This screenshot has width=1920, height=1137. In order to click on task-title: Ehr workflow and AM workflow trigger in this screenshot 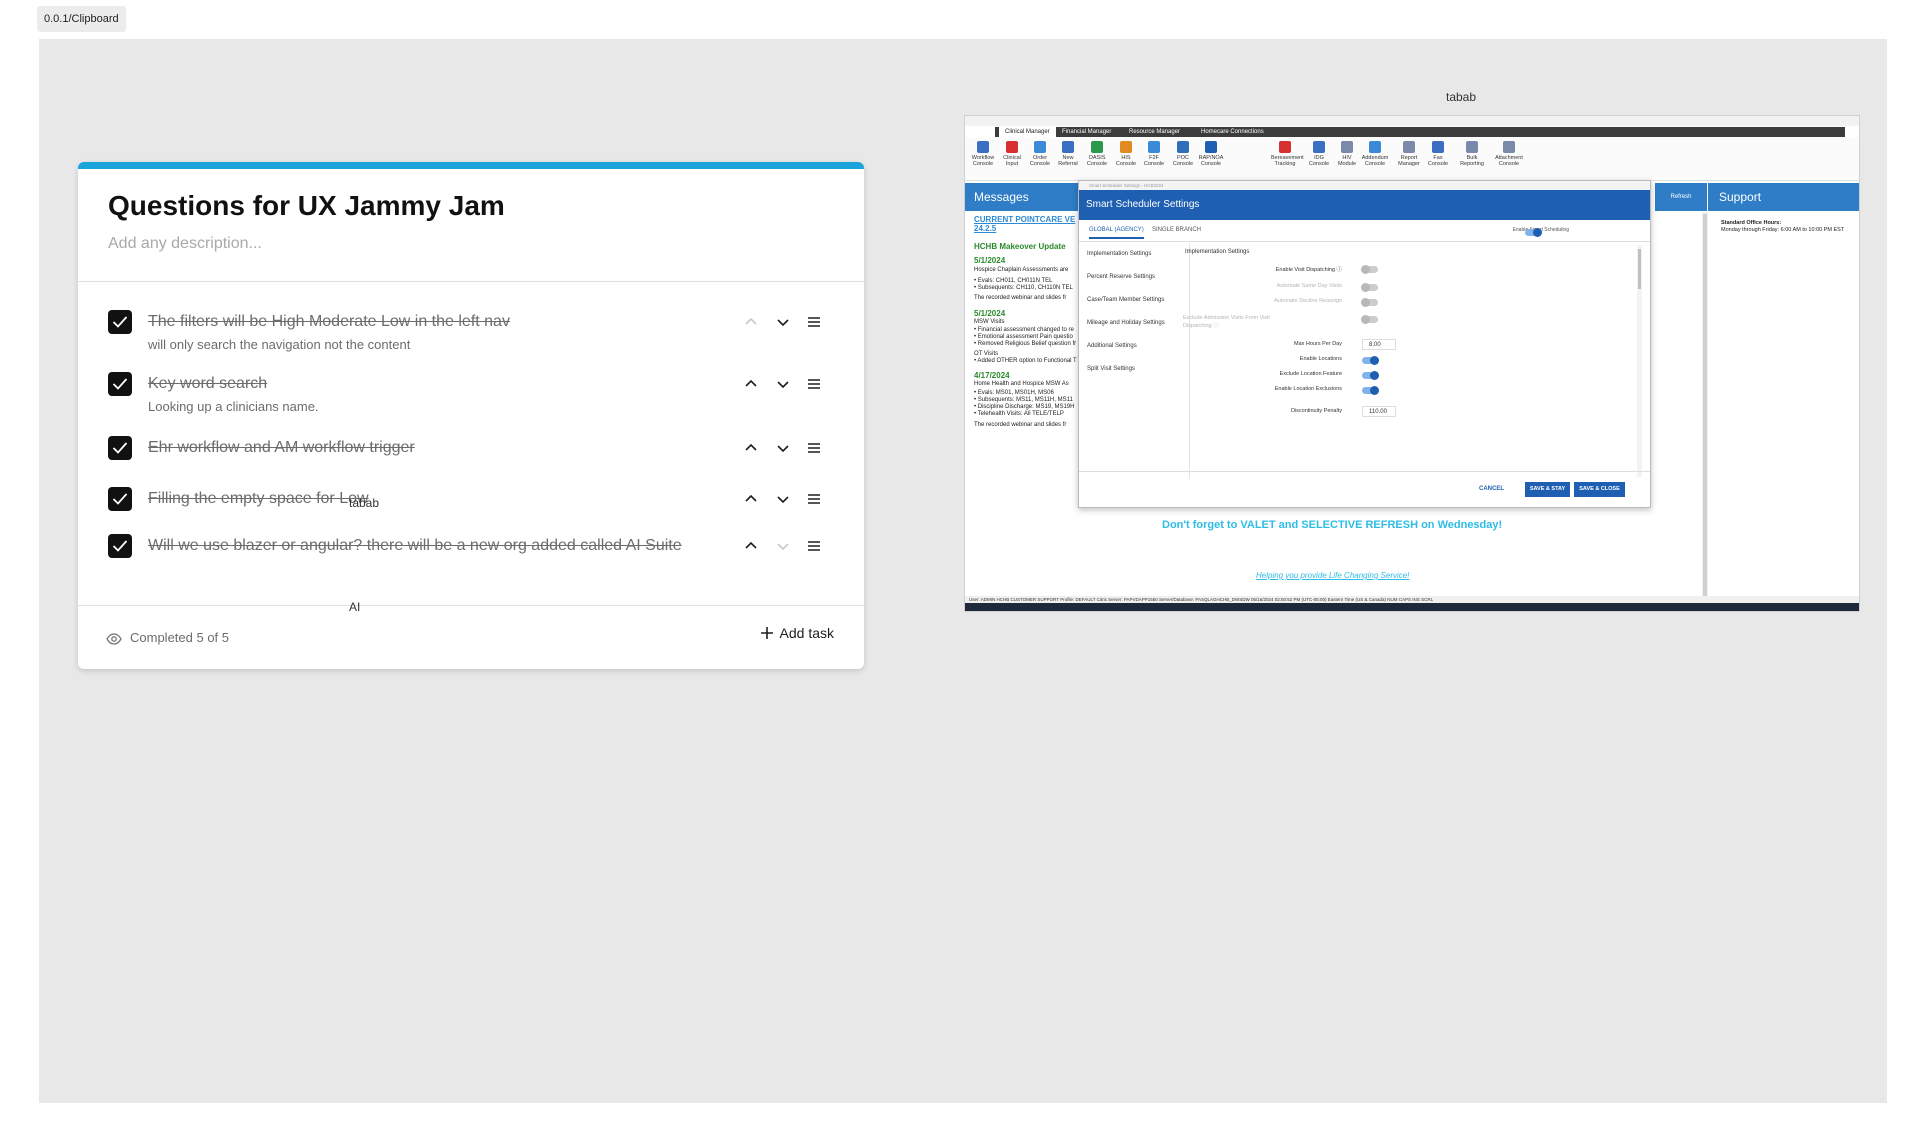, I will do `click(418, 448)`.